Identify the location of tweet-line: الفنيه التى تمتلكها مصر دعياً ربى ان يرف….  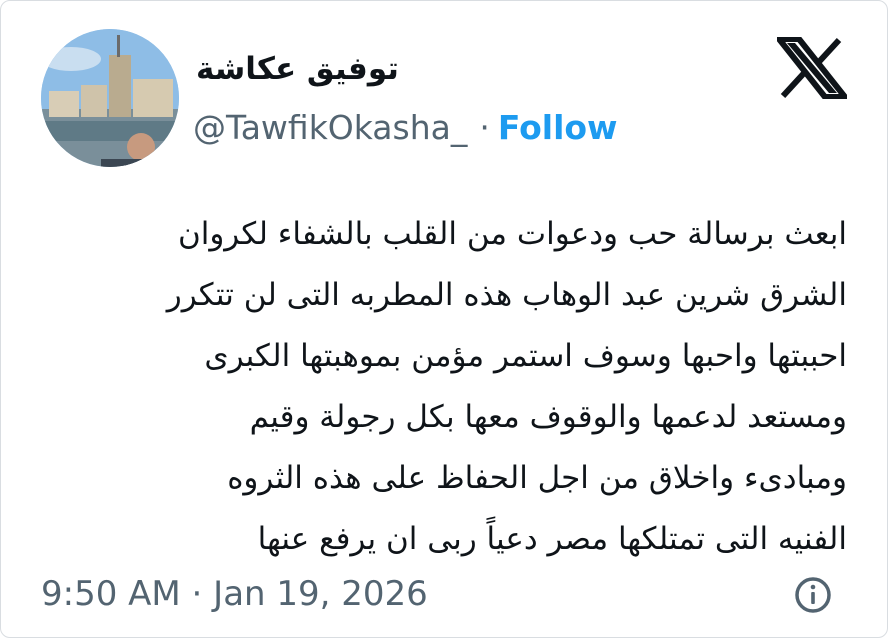
(552, 539).